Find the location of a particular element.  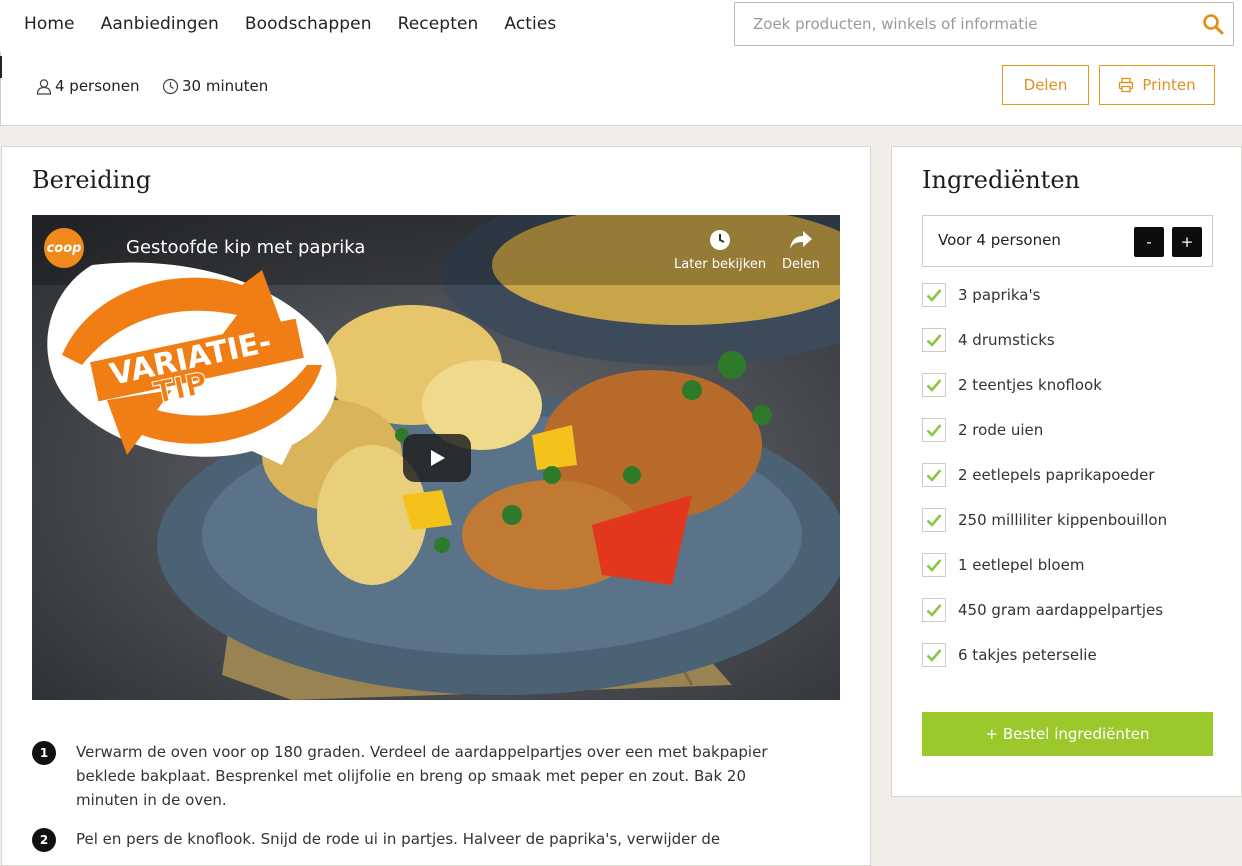

watch-later-label: Later bekijken is located at coordinates (720, 264).